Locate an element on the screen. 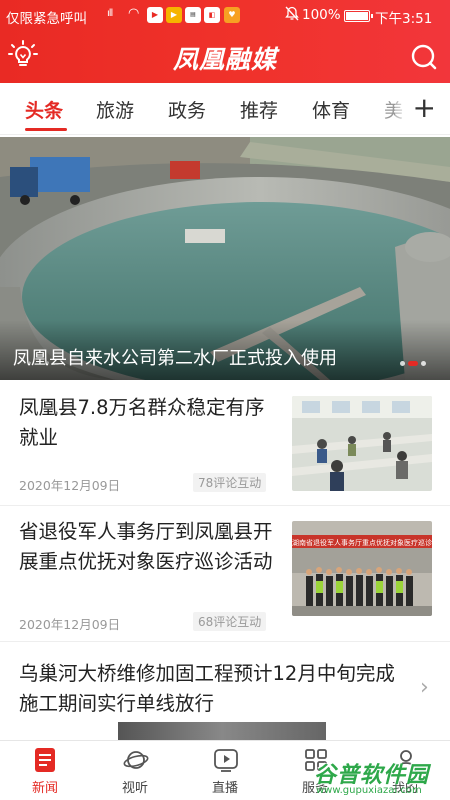 This screenshot has height=800, width=450. banner-caption: 凤凰县自来水公司第二水厂正式投入使用 is located at coordinates (203, 357).